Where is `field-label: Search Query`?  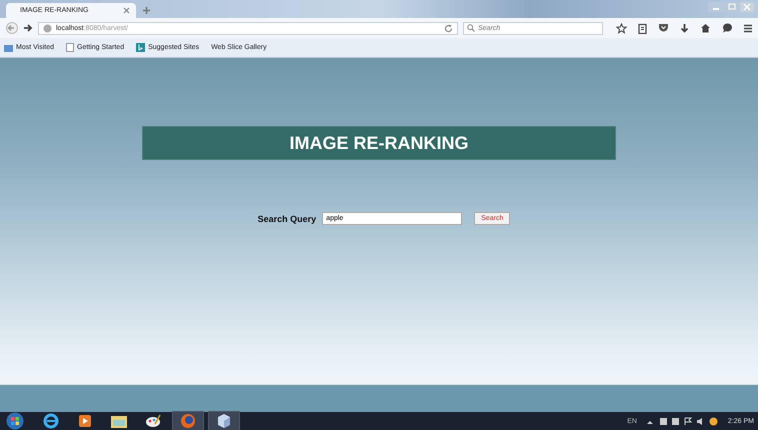
field-label: Search Query is located at coordinates (287, 219).